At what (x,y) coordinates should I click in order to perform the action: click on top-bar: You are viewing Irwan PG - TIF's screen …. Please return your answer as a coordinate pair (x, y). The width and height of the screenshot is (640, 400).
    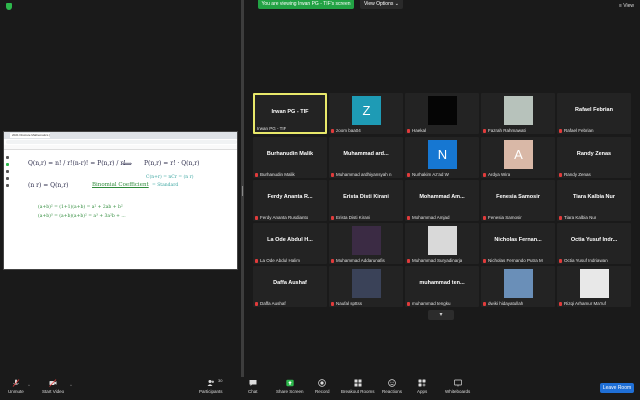
    Looking at the image, I should click on (320, 5).